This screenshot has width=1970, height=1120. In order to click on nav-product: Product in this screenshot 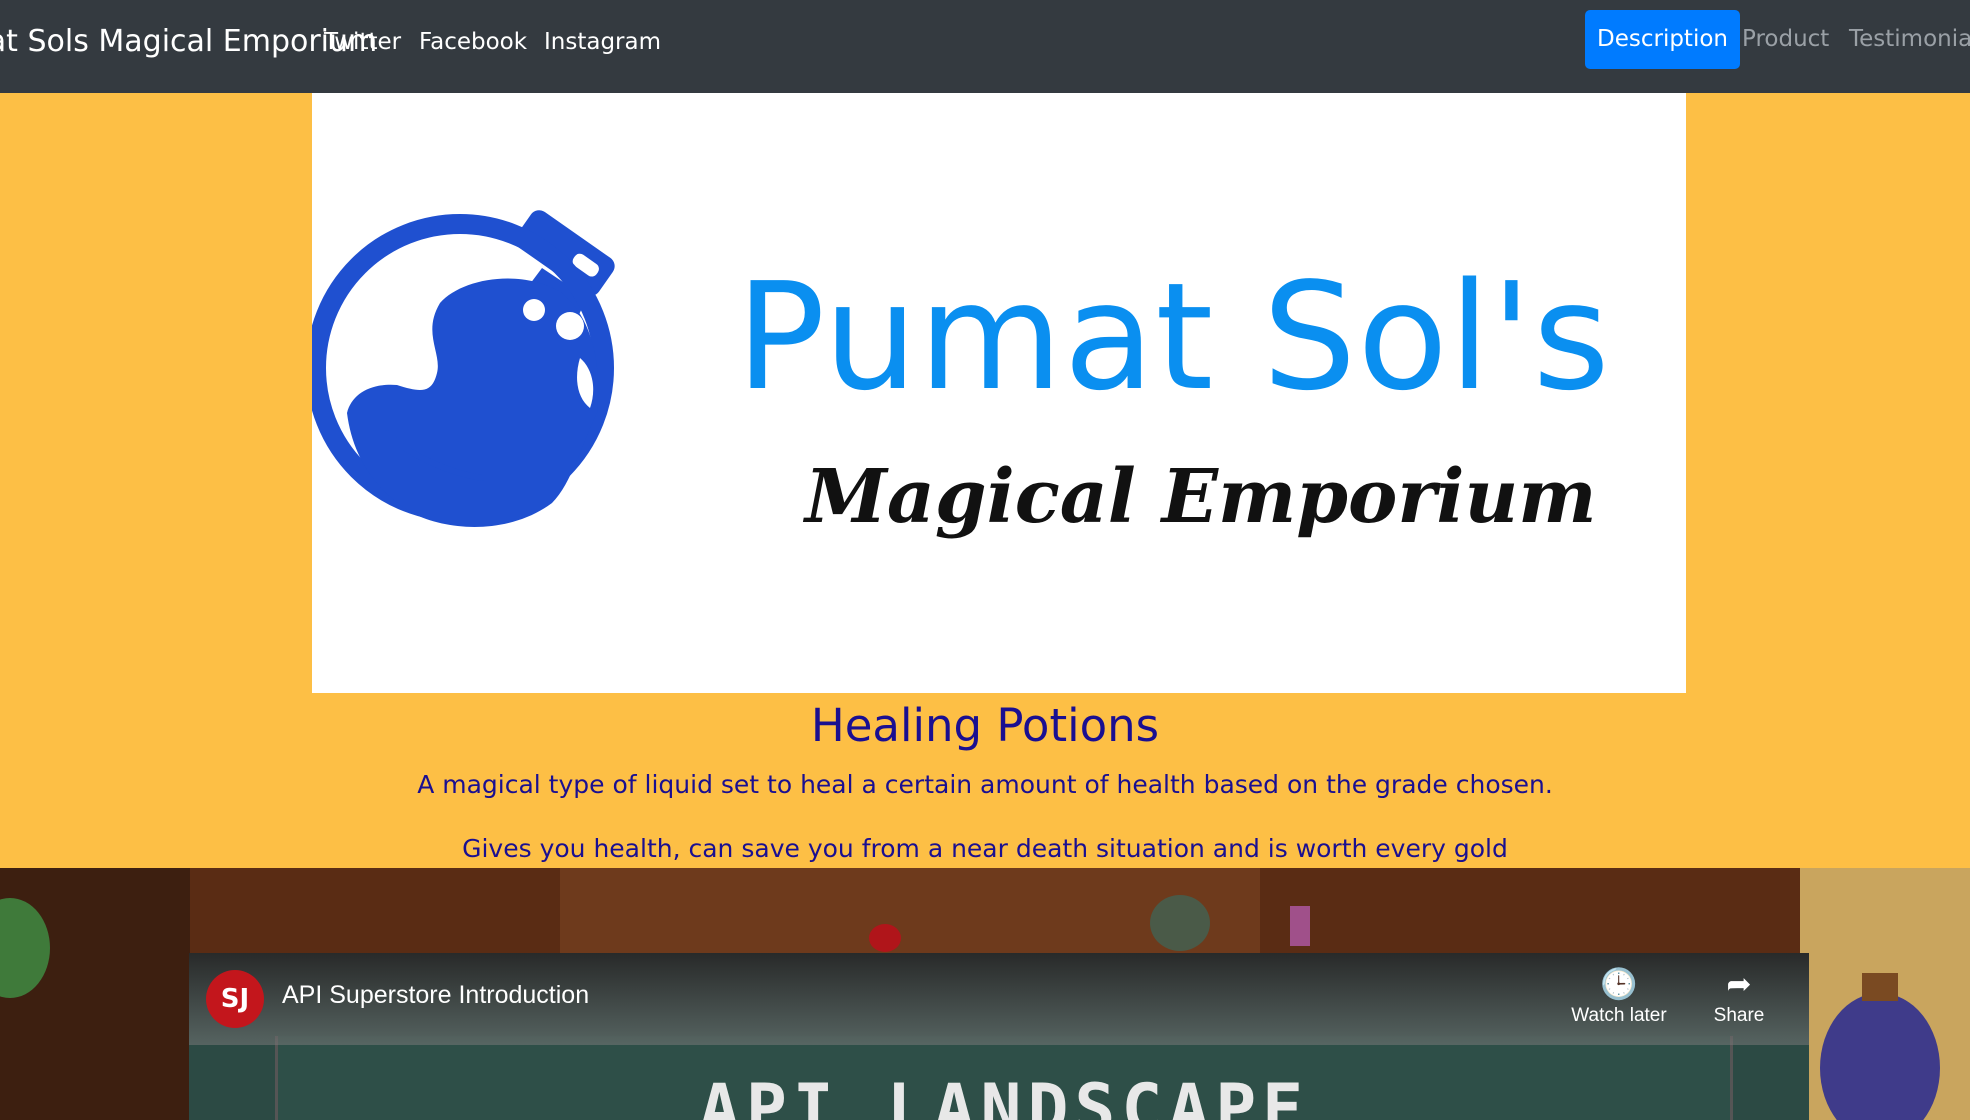, I will do `click(1785, 39)`.